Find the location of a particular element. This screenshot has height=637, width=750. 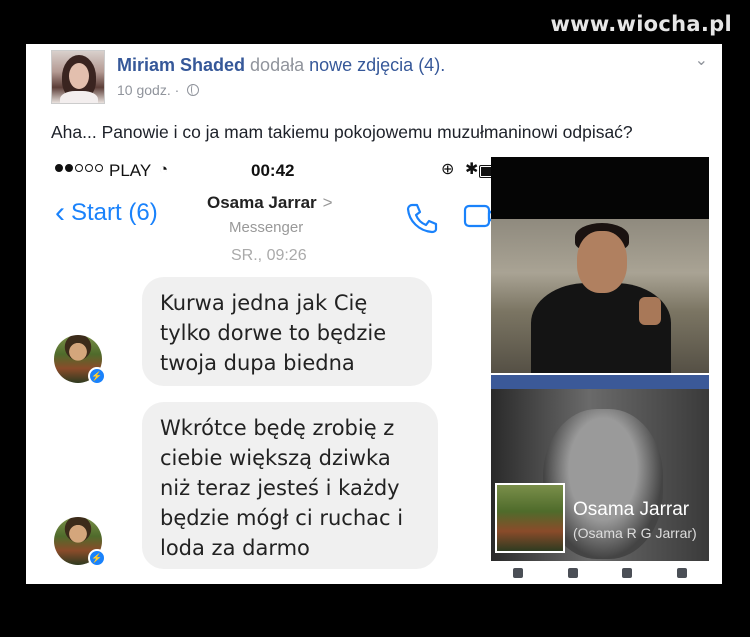

rotation-lock-icon: ⊕ is located at coordinates (448, 169).